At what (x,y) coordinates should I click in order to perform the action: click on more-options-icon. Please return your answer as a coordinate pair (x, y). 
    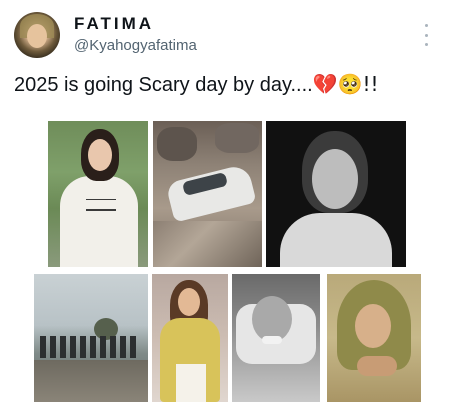
    Looking at the image, I should click on (426, 35).